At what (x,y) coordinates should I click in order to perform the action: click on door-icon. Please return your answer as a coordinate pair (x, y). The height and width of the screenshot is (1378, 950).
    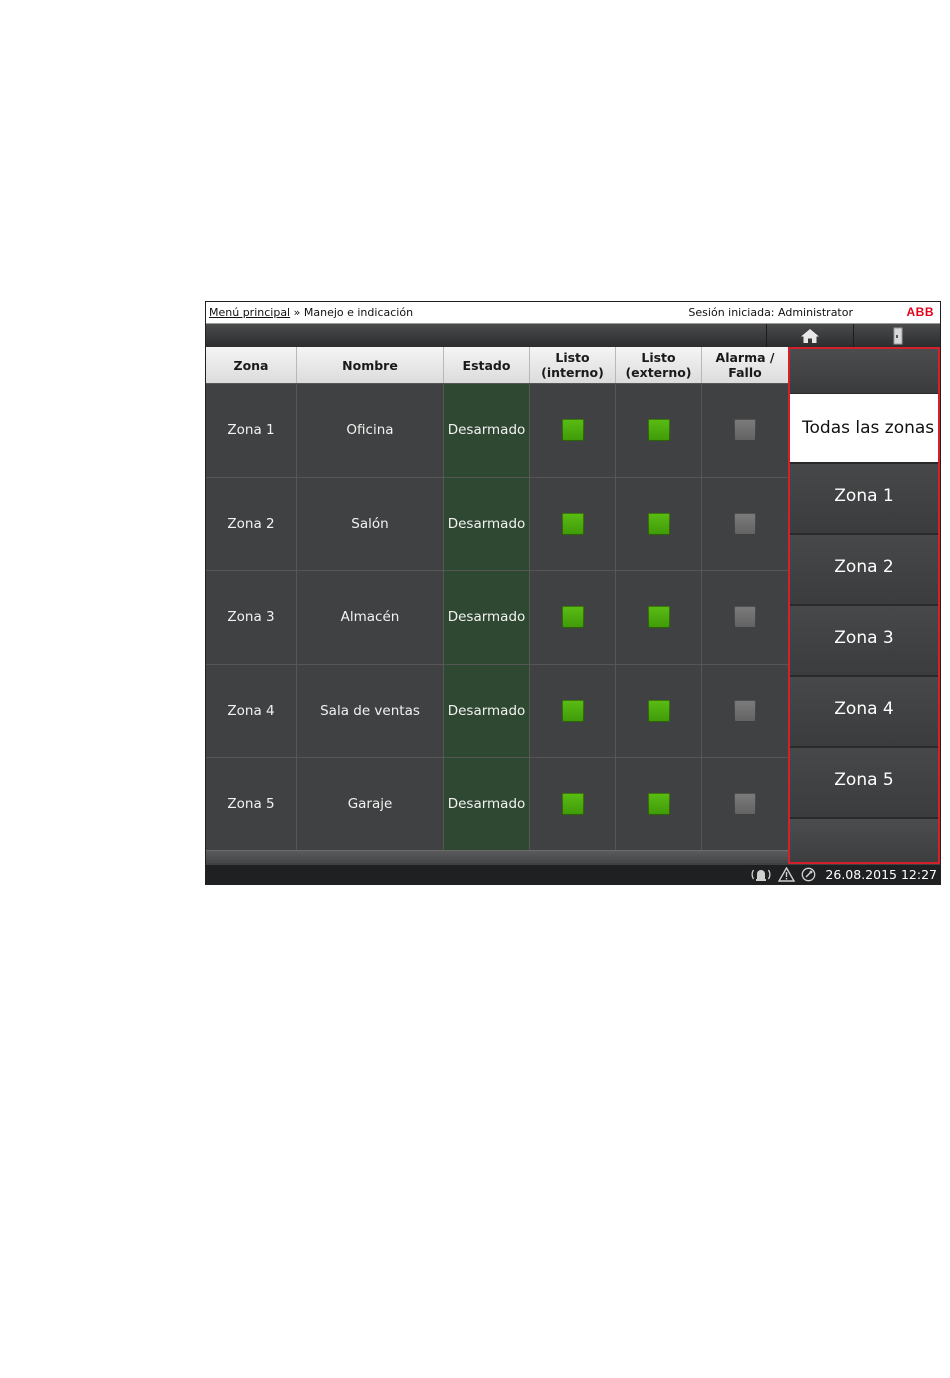
    Looking at the image, I should click on (897, 335).